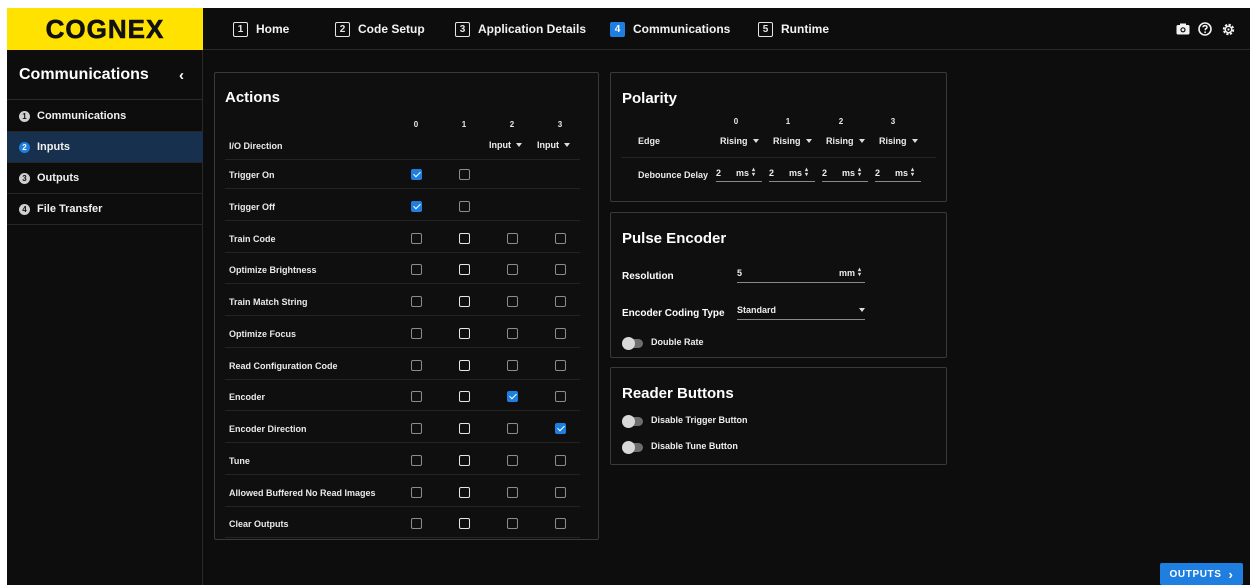 The height and width of the screenshot is (585, 1250). Describe the element at coordinates (462, 29) in the screenshot. I see `tab-number: 3` at that location.